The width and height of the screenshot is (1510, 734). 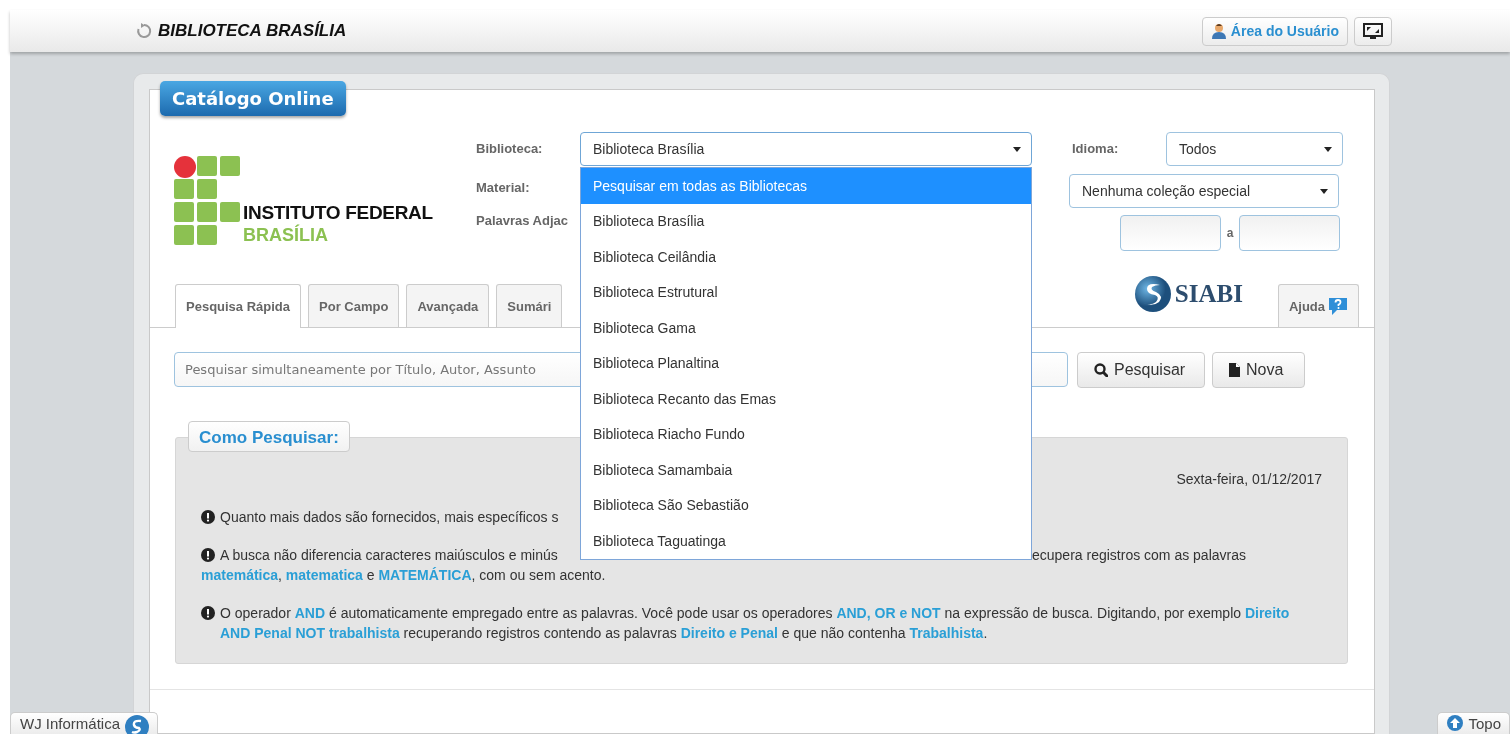 I want to click on section-title: Como Pesquisar:, so click(x=269, y=436).